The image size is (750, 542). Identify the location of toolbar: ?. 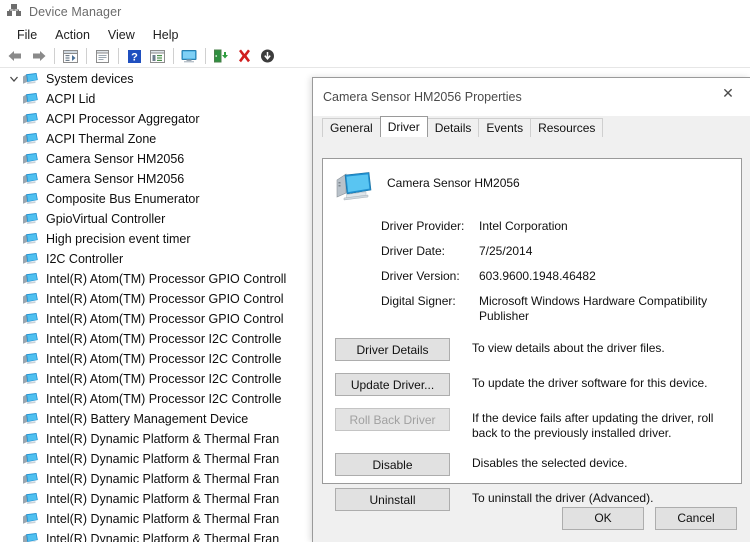
(375, 56).